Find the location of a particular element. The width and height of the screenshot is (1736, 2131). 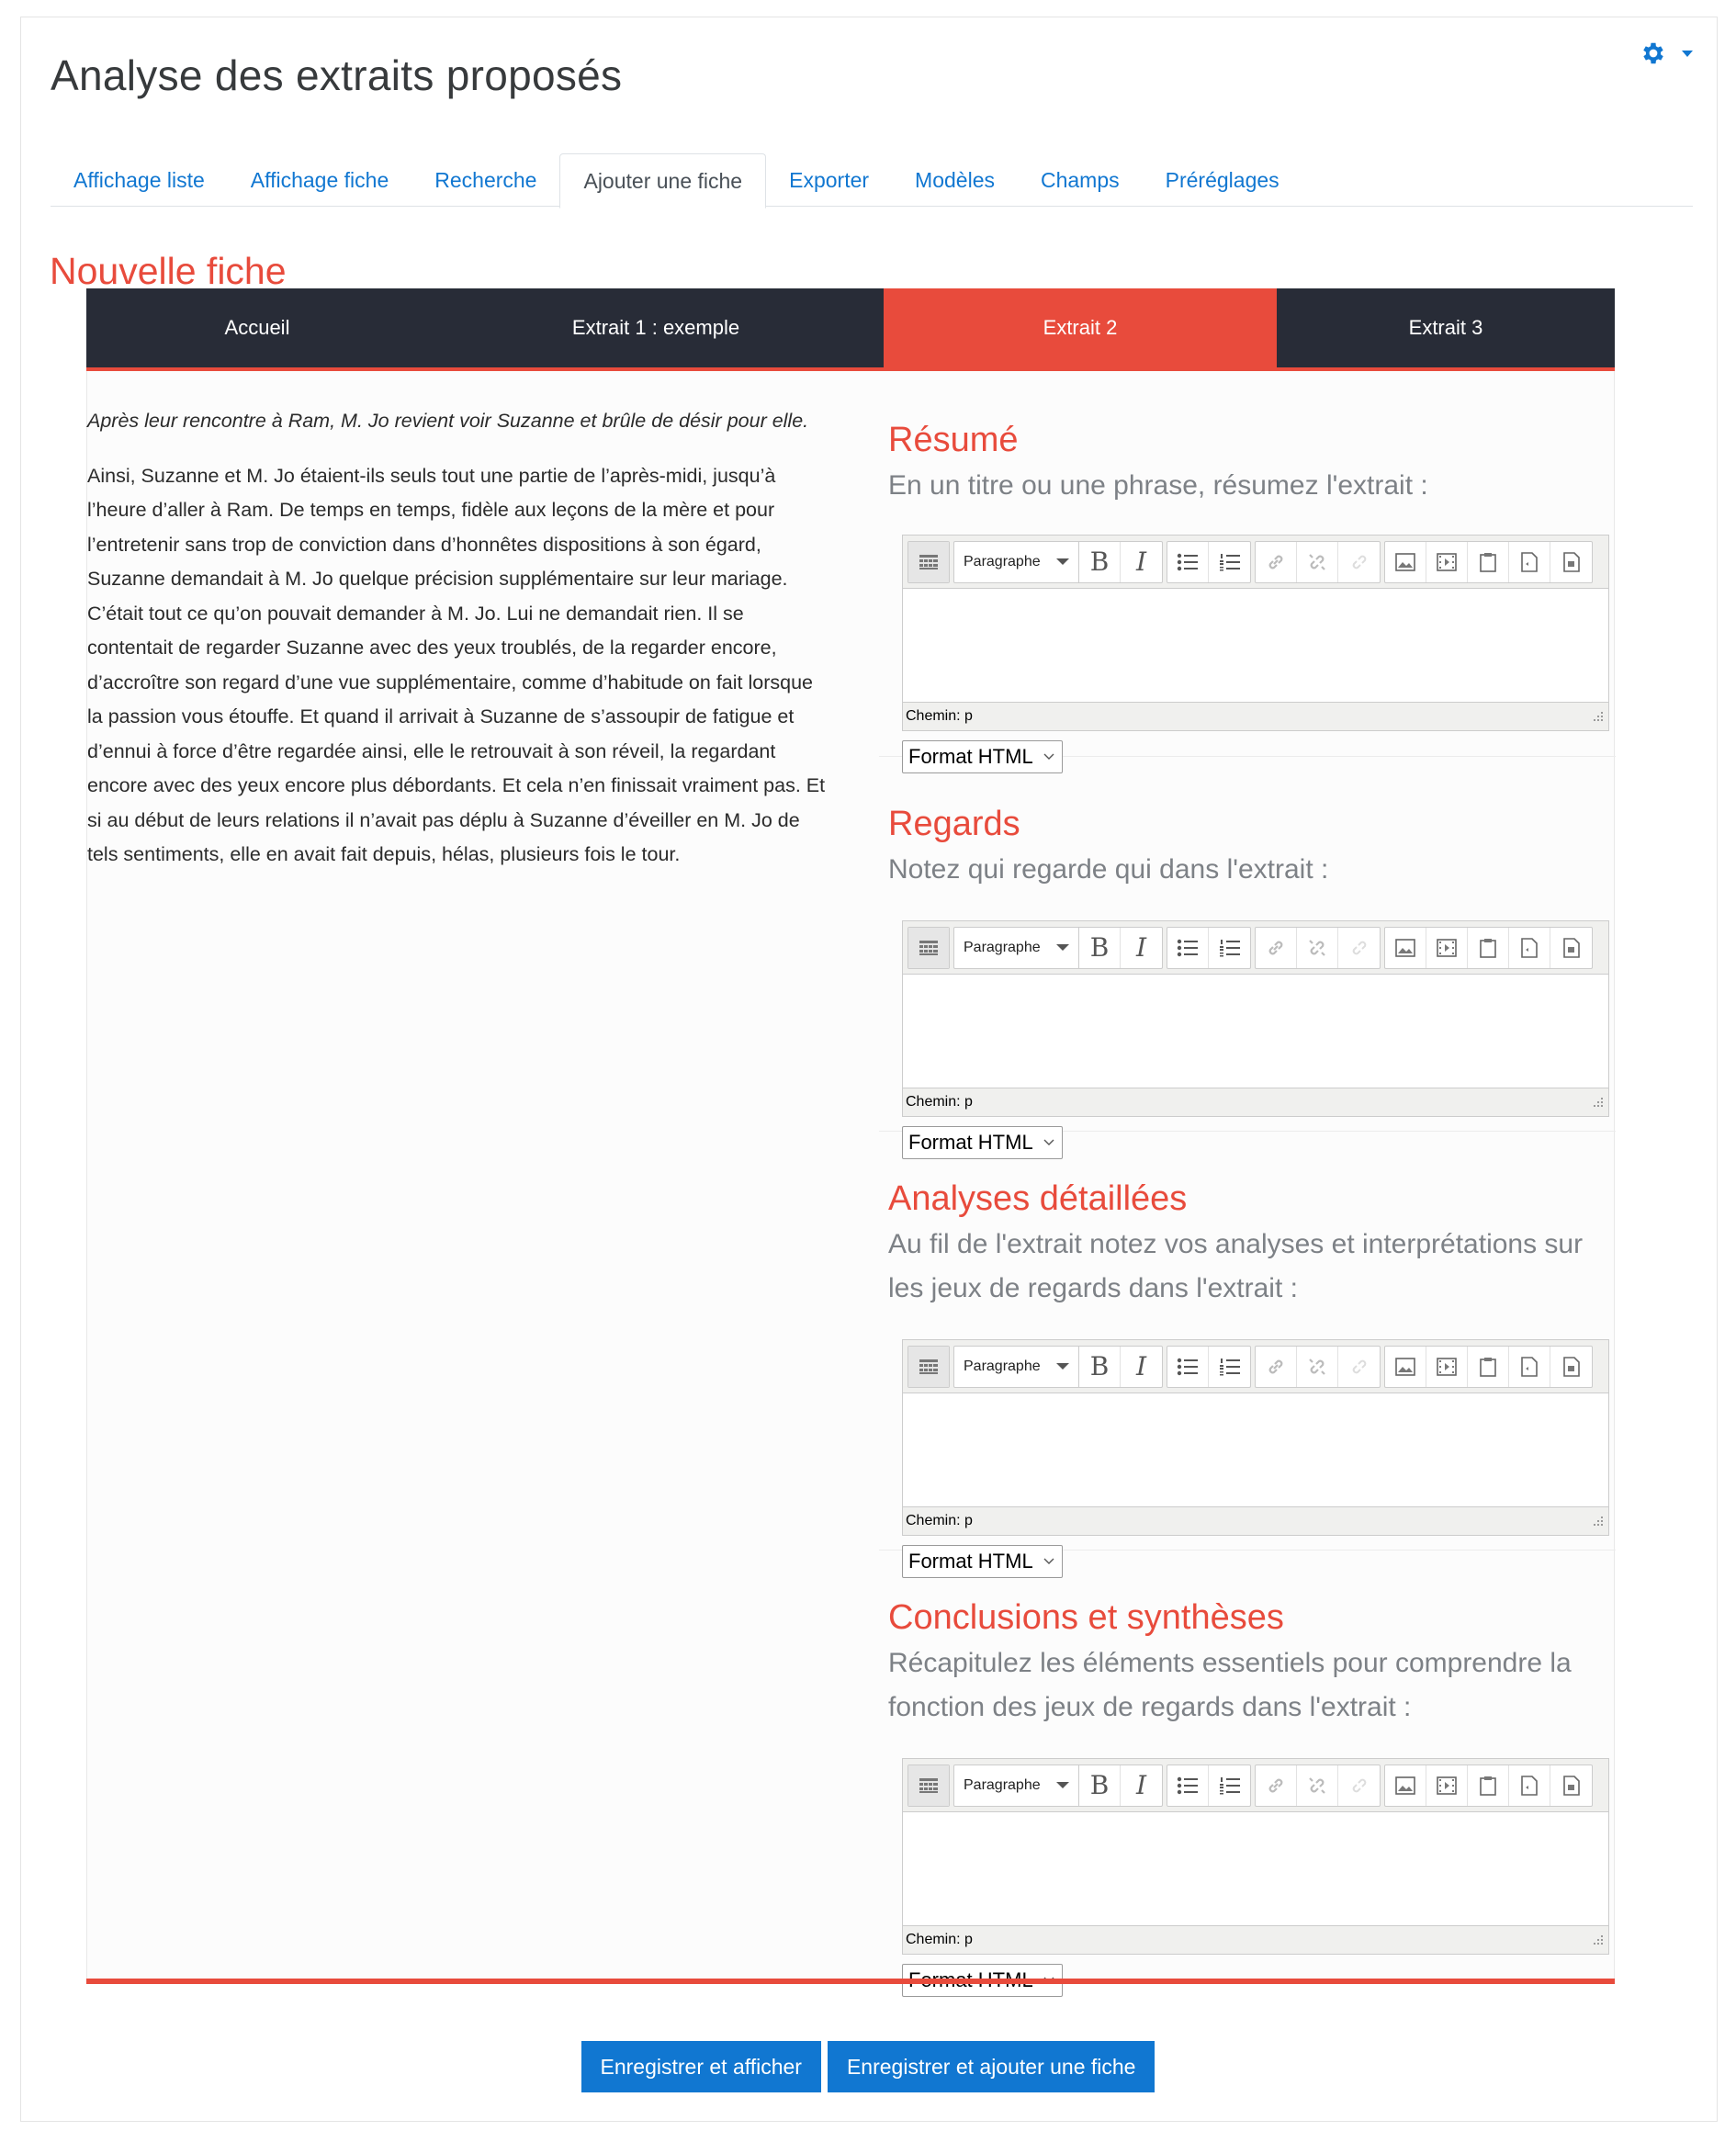

tab-ajouter-une-fiche: Ajouter une fiche is located at coordinates (663, 181).